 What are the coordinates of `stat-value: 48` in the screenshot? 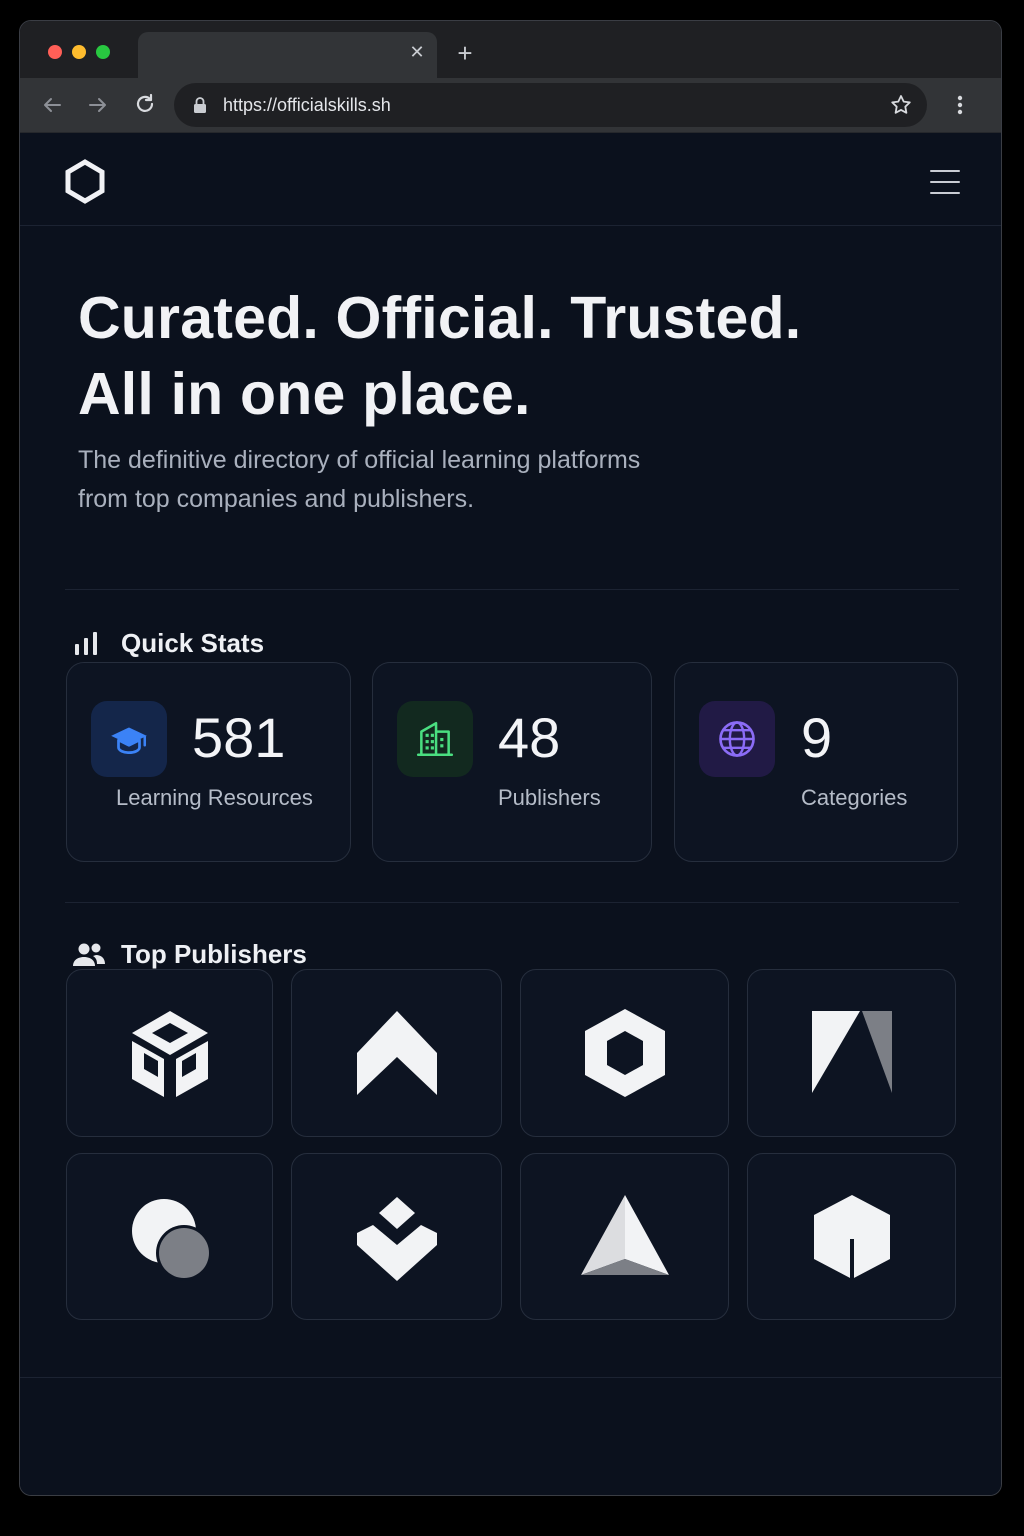 It's located at (529, 737).